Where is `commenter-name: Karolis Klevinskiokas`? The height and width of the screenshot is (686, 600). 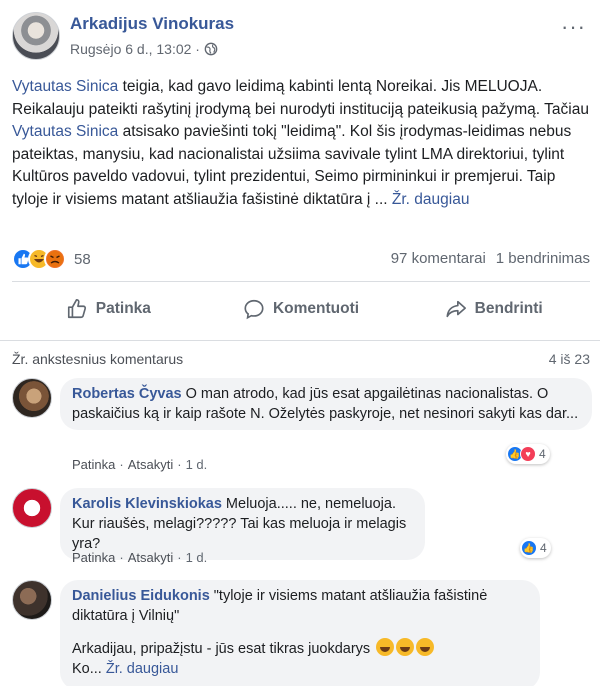
commenter-name: Karolis Klevinskiokas is located at coordinates (147, 504).